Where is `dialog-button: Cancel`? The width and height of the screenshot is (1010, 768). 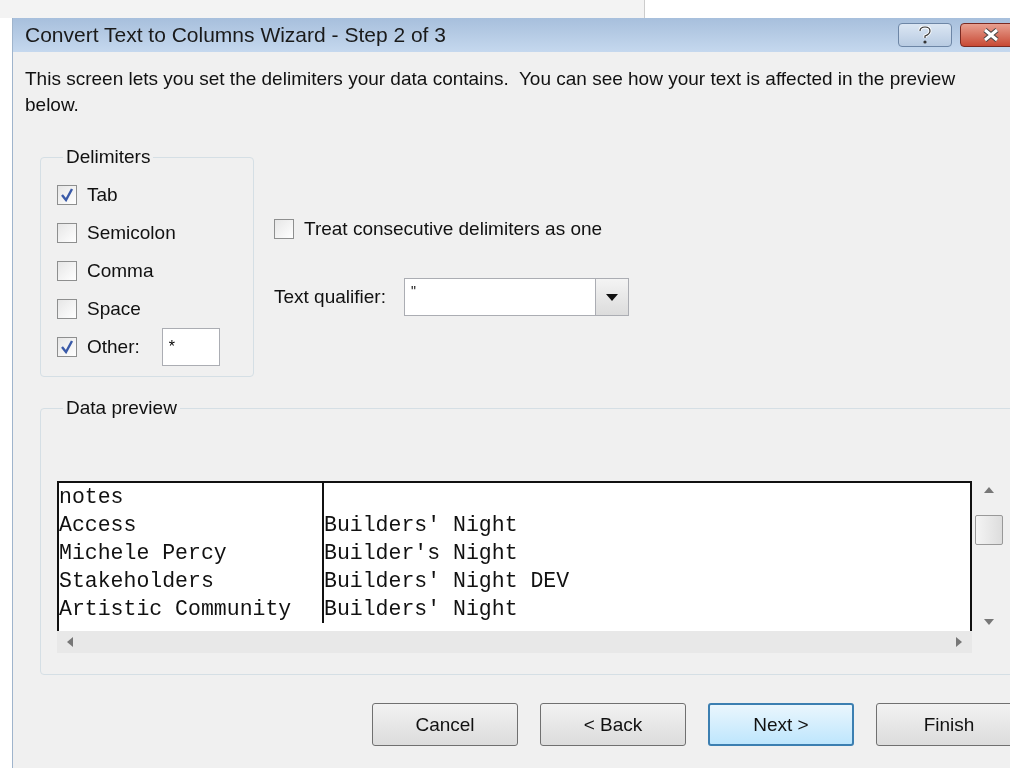
dialog-button: Cancel is located at coordinates (445, 724).